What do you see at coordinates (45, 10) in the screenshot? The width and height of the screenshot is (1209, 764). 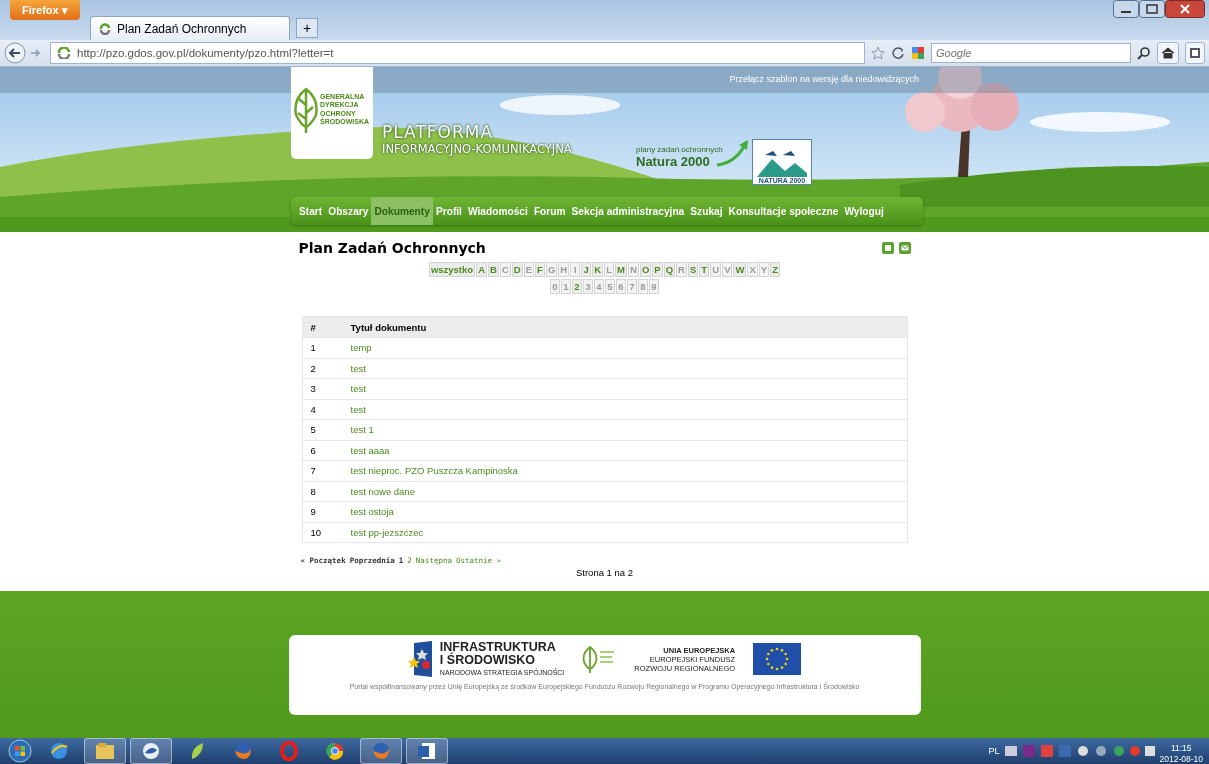 I see `firefox-menu-button: Firefox ▾` at bounding box center [45, 10].